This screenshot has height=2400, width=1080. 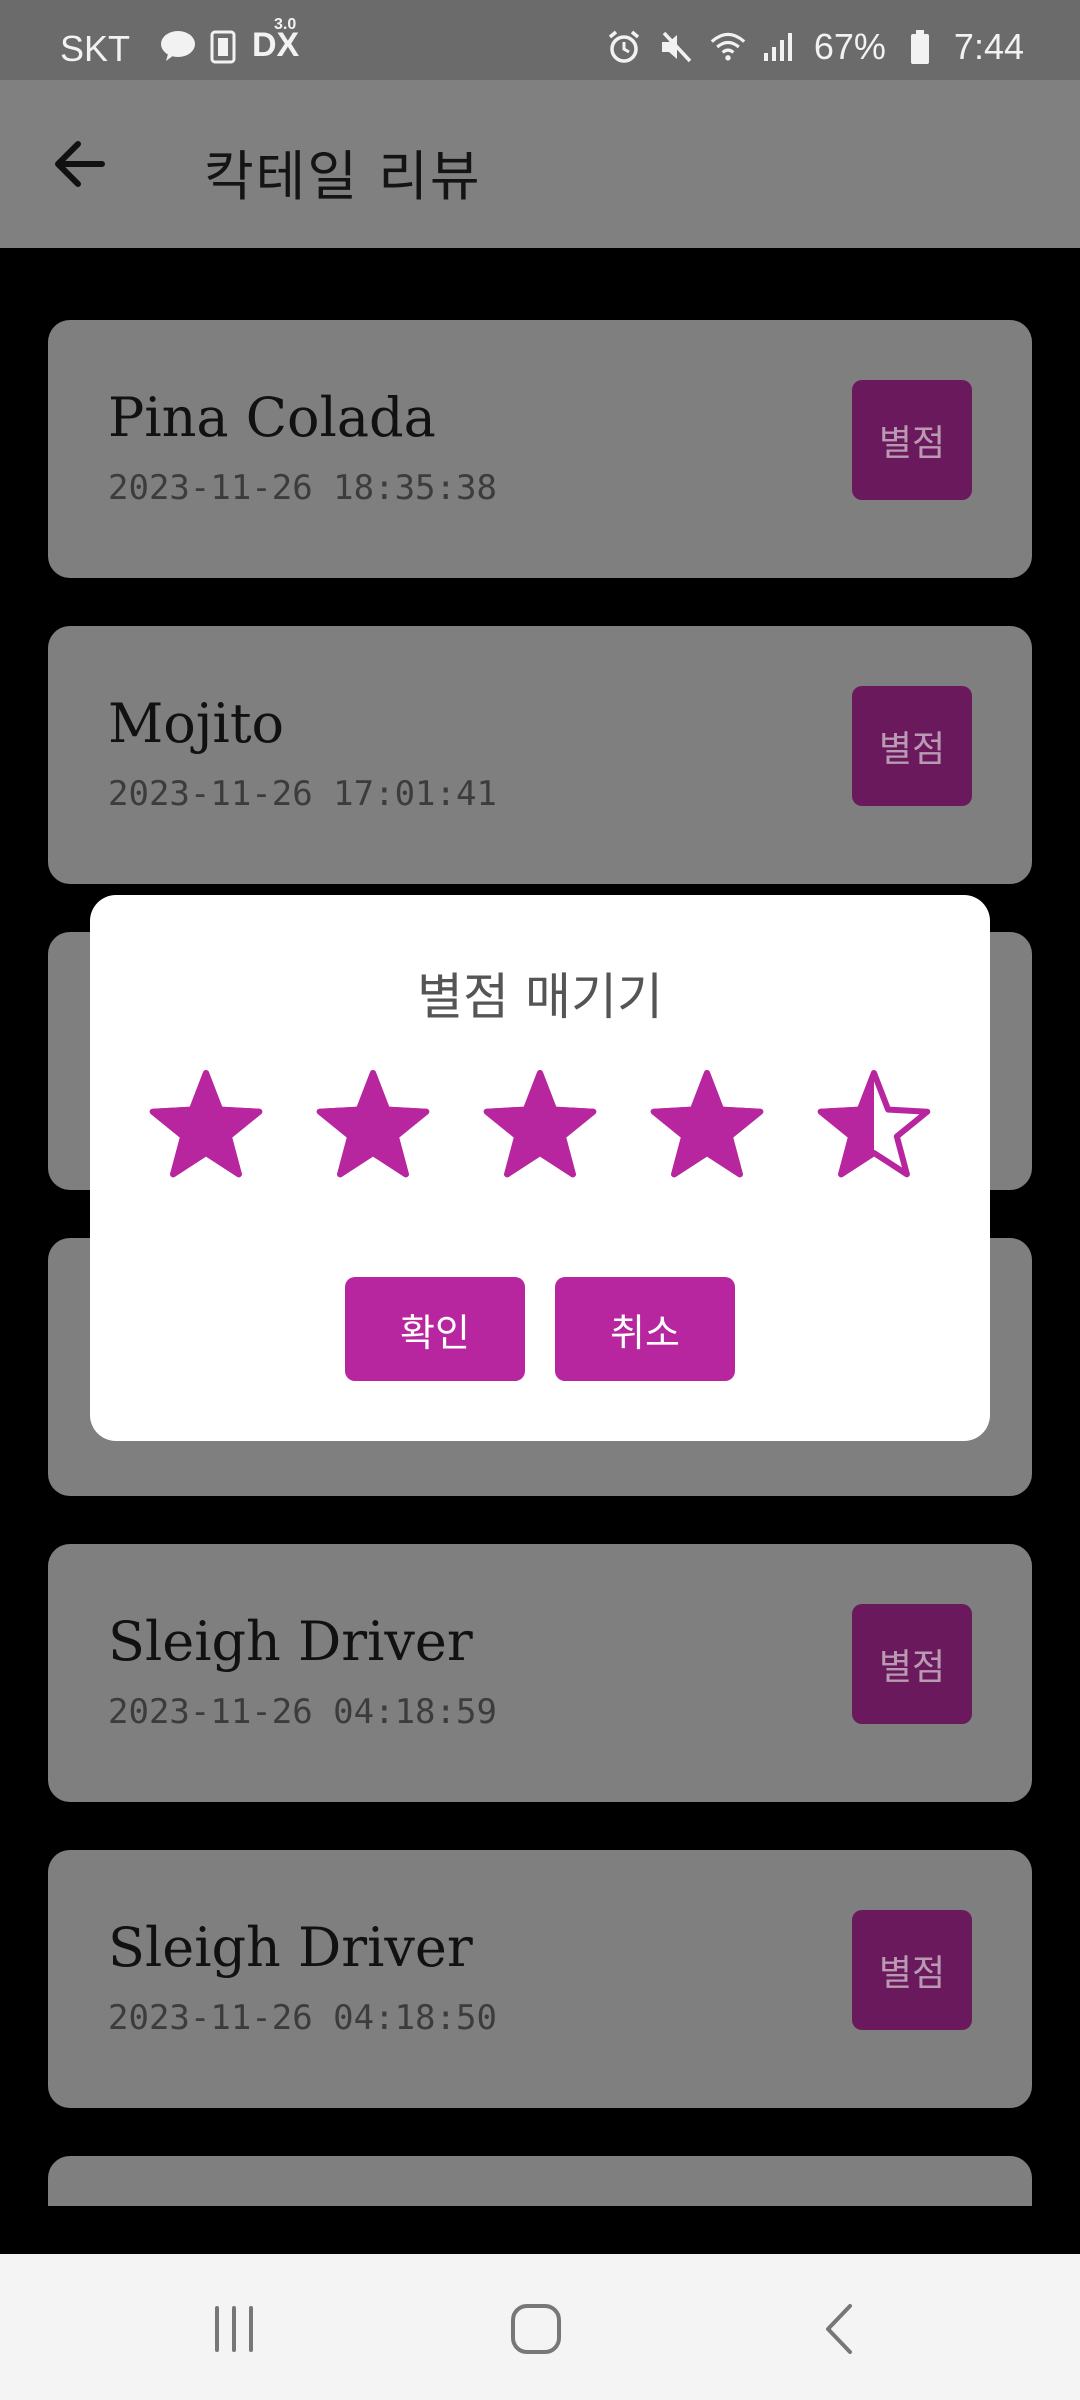 What do you see at coordinates (645, 1329) in the screenshot?
I see `cancel-button: 취소` at bounding box center [645, 1329].